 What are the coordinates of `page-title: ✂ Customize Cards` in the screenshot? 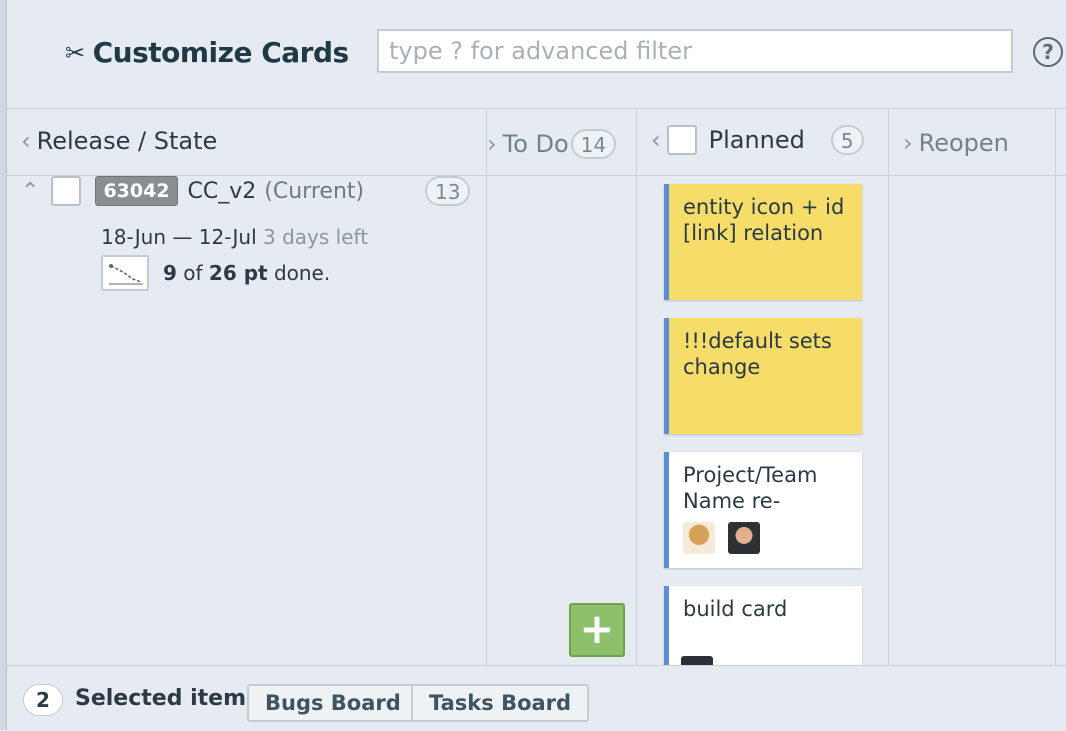 It's located at (207, 52).